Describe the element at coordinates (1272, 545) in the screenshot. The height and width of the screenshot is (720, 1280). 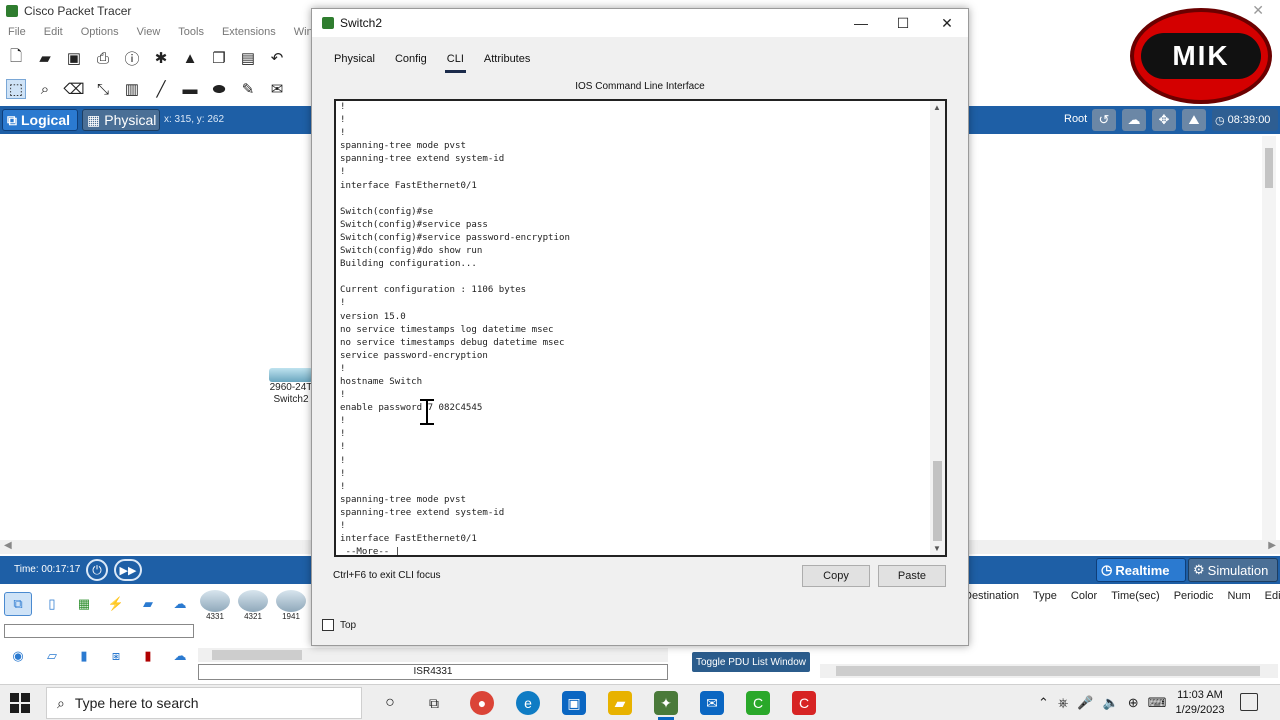
I see `scroll-right-icon: ▶` at that location.